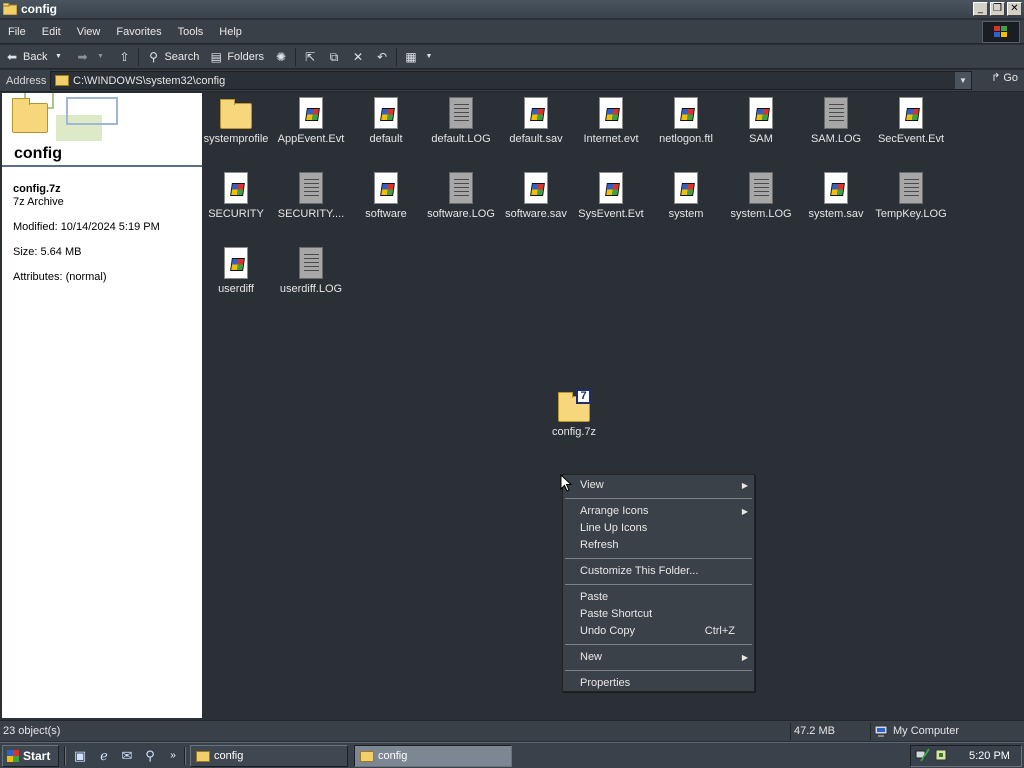 The height and width of the screenshot is (768, 1024). I want to click on file-item: SAM, so click(761, 121).